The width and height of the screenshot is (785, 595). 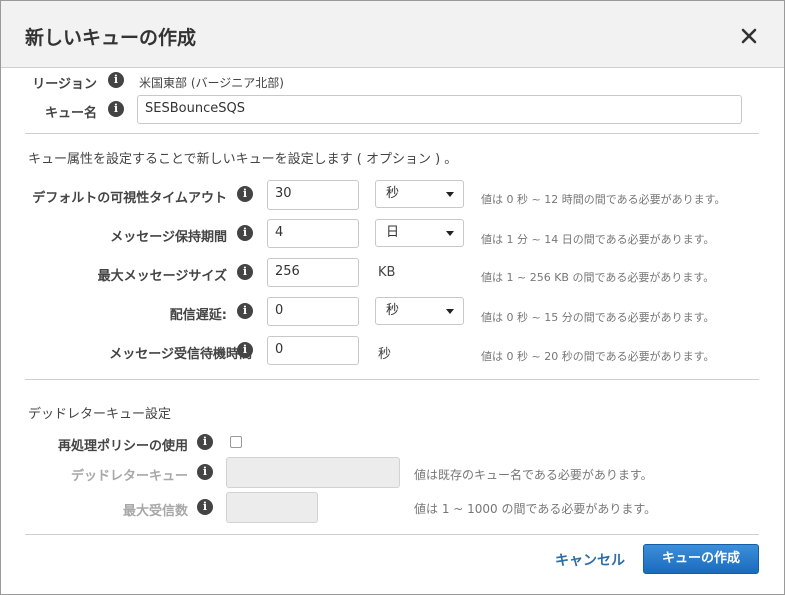 I want to click on max-receives-label: 最大受信数, so click(x=155, y=511).